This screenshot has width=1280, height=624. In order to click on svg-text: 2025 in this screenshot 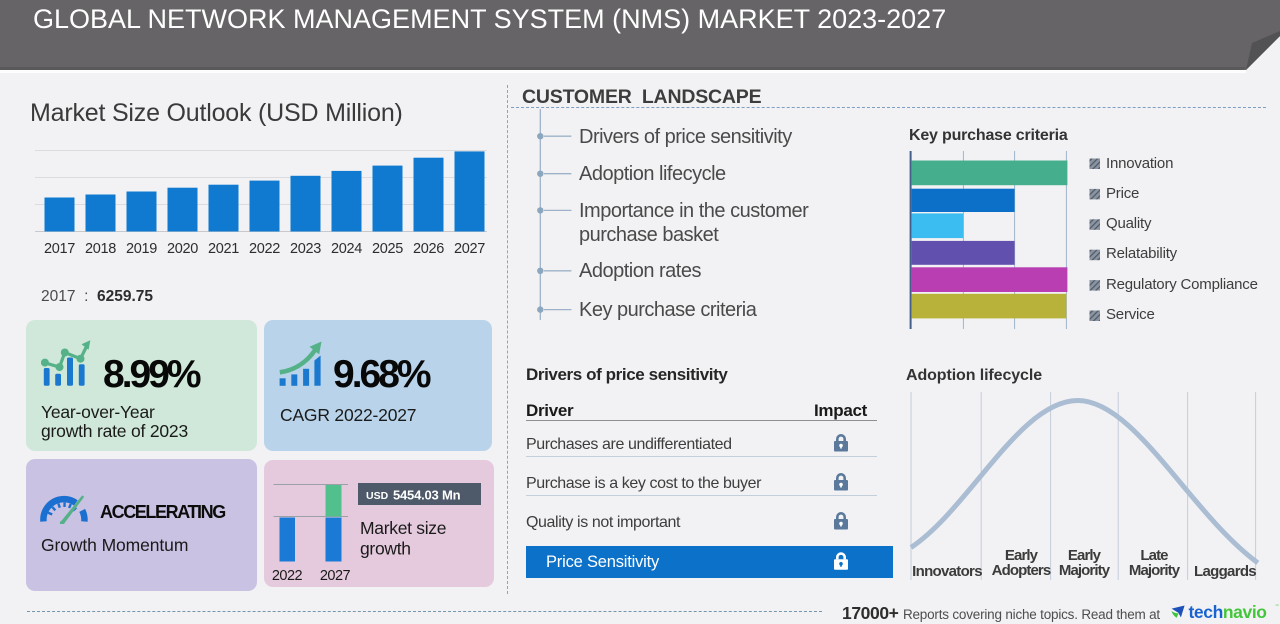, I will do `click(387, 249)`.